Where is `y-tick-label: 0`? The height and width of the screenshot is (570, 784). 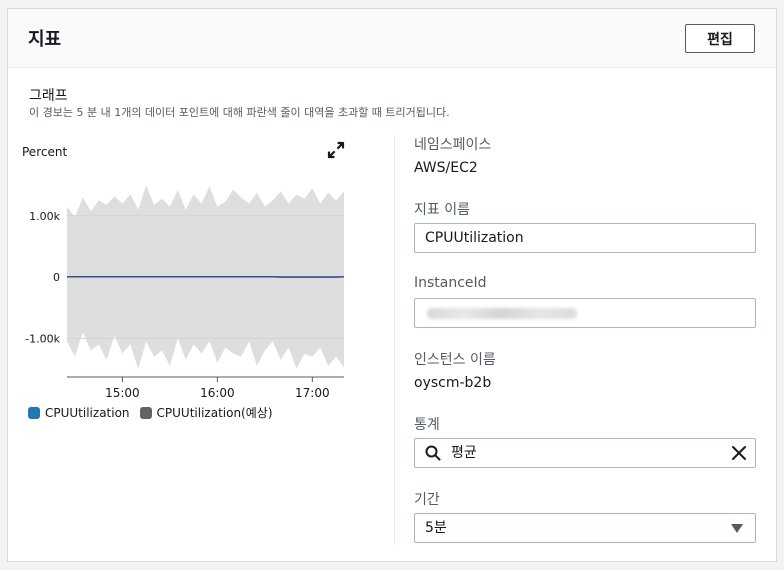
y-tick-label: 0 is located at coordinates (56, 277).